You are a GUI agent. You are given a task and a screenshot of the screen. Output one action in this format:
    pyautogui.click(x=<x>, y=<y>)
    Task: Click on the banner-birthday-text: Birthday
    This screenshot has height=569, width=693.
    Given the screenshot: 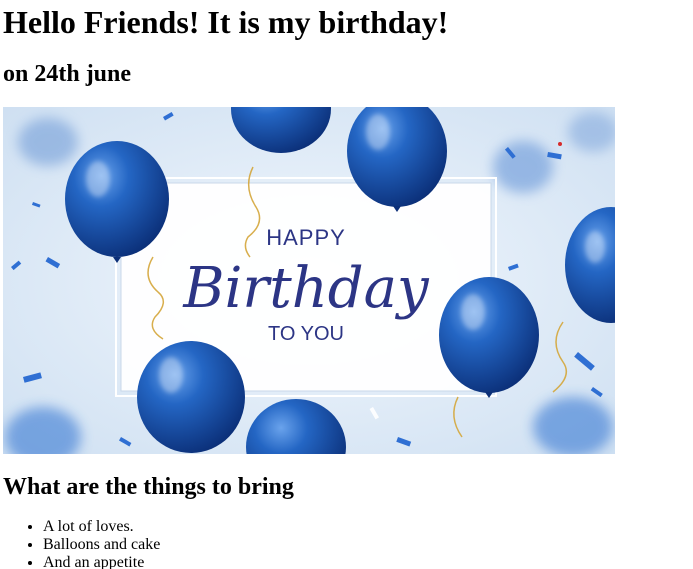 What is the action you would take?
    pyautogui.click(x=306, y=288)
    